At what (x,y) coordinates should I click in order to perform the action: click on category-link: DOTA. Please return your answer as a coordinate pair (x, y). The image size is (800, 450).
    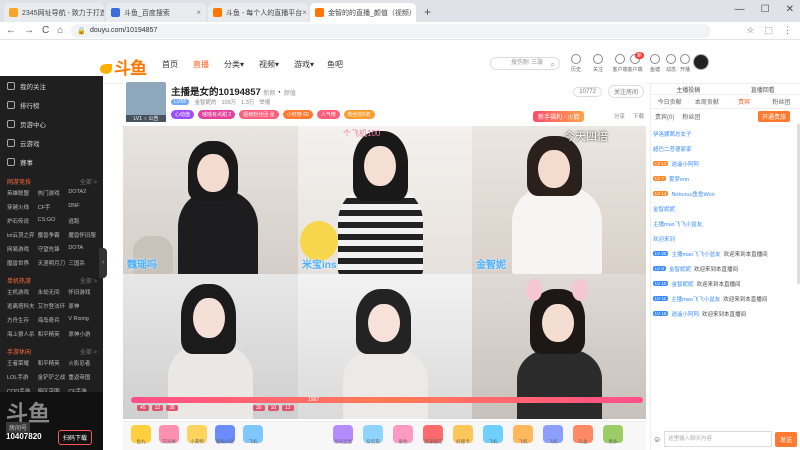
    Looking at the image, I should click on (83, 249).